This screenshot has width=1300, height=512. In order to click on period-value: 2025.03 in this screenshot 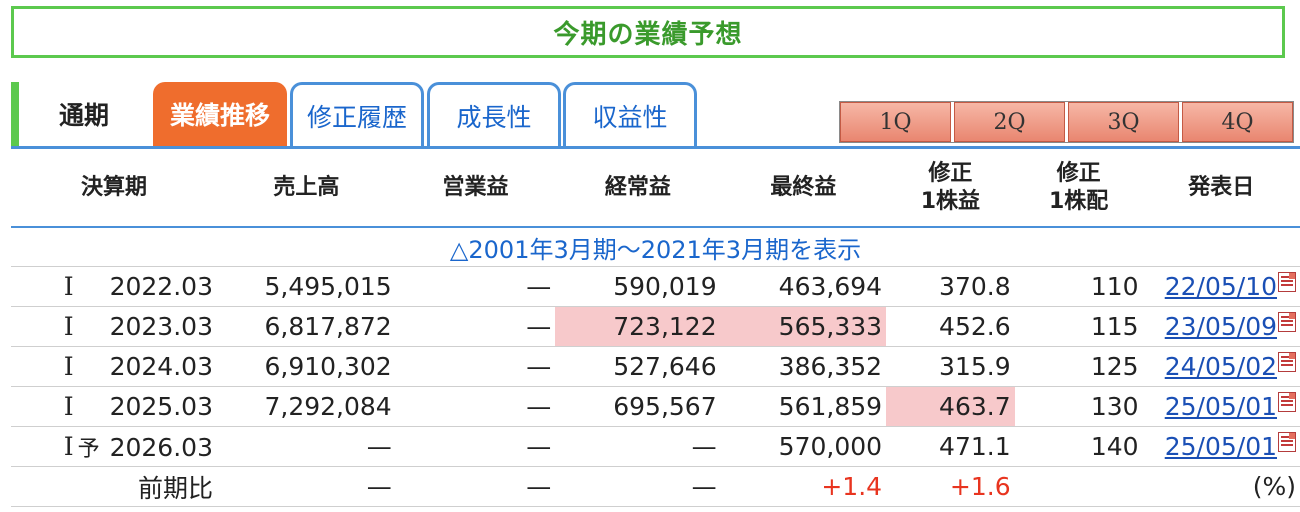, I will do `click(161, 406)`.